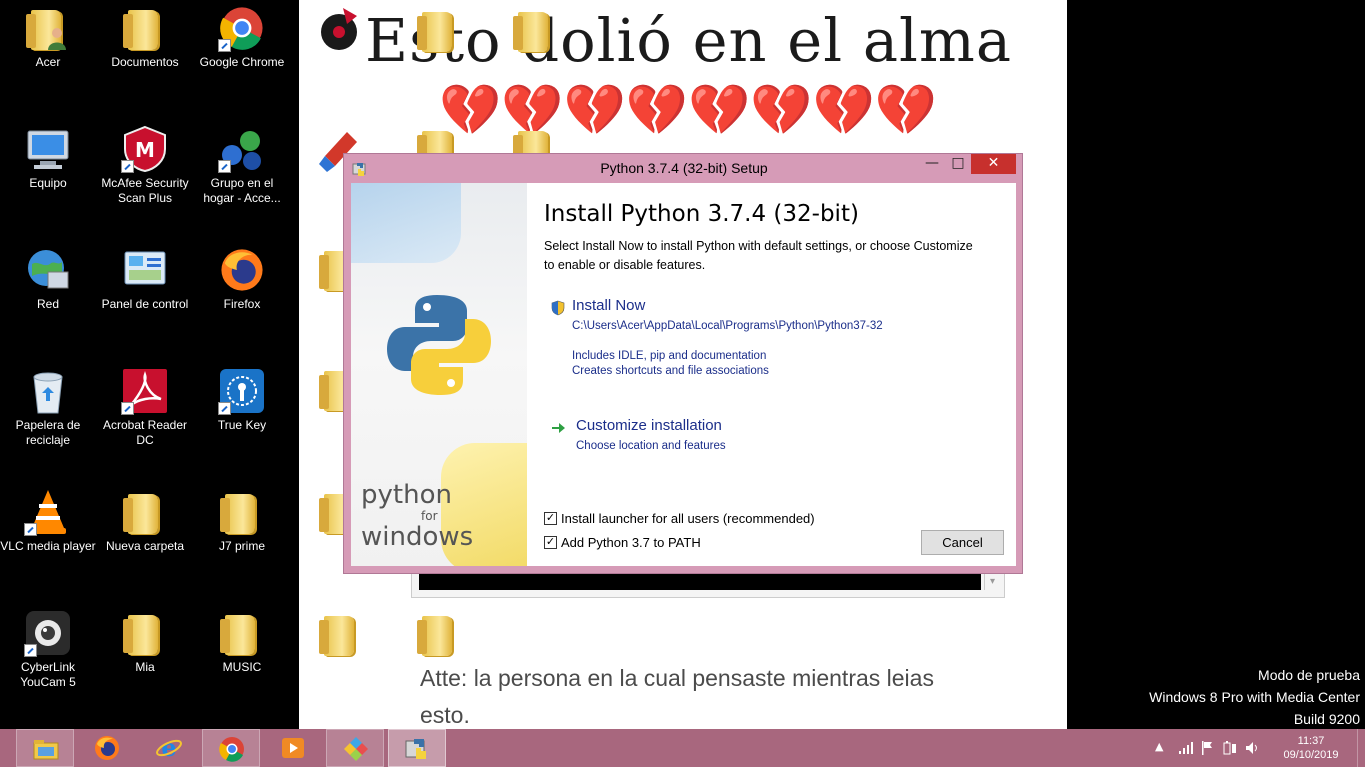 The image size is (1365, 767). Describe the element at coordinates (649, 425) in the screenshot. I see `customize-label: Customize installation` at that location.